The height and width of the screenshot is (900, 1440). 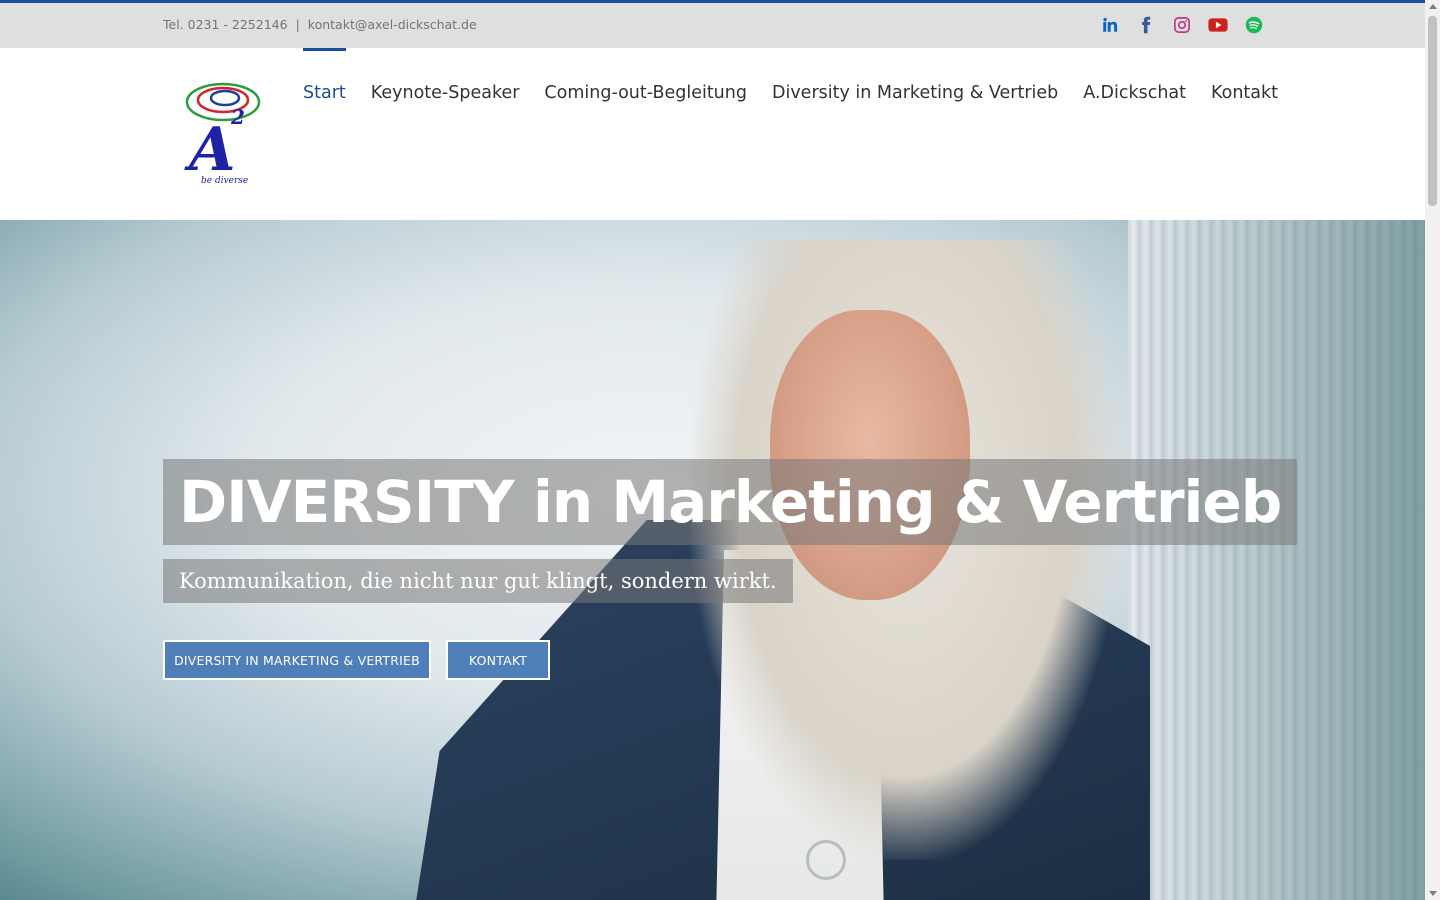 What do you see at coordinates (224, 181) in the screenshot?
I see `logo-tagline: be diverse` at bounding box center [224, 181].